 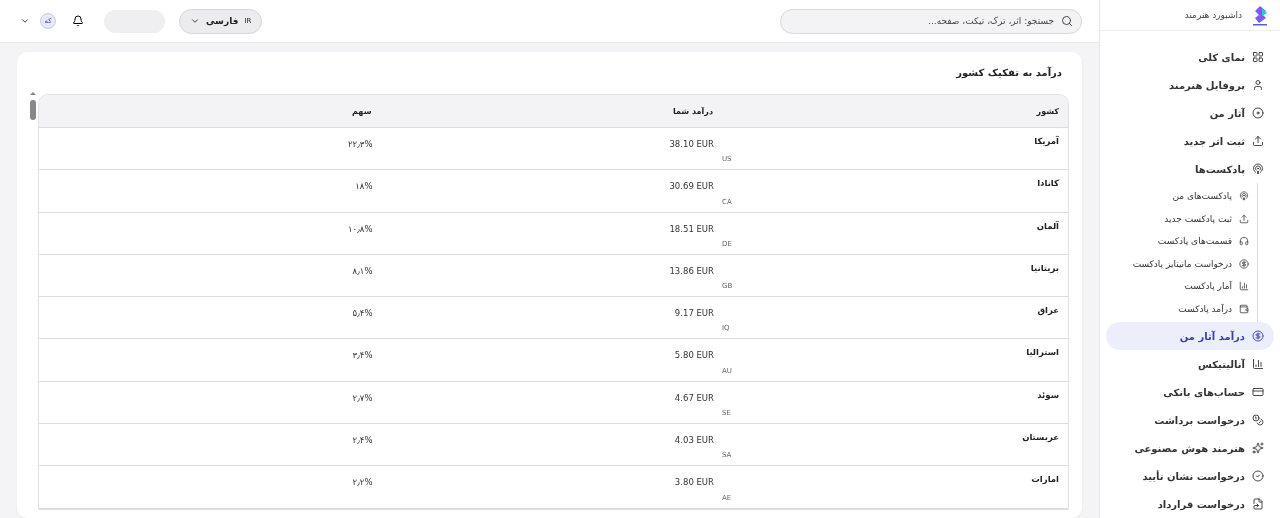 I want to click on column-header: کشور, so click(x=1047, y=111).